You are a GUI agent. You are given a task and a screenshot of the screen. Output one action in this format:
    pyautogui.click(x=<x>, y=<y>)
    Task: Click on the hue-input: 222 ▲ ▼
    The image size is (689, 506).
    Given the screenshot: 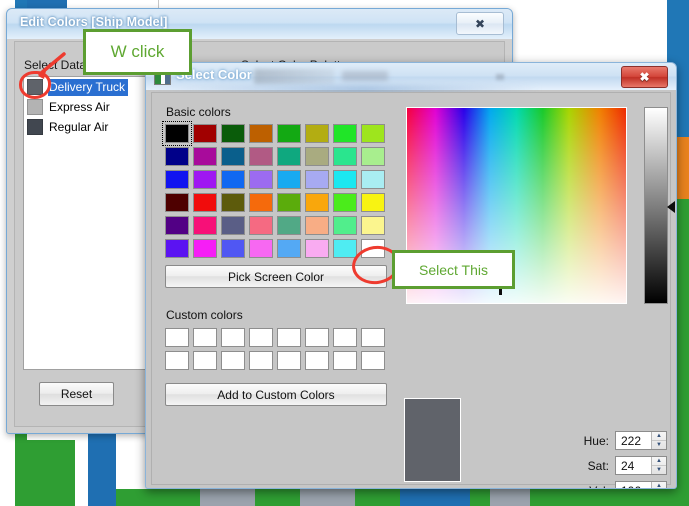 What is the action you would take?
    pyautogui.click(x=641, y=440)
    